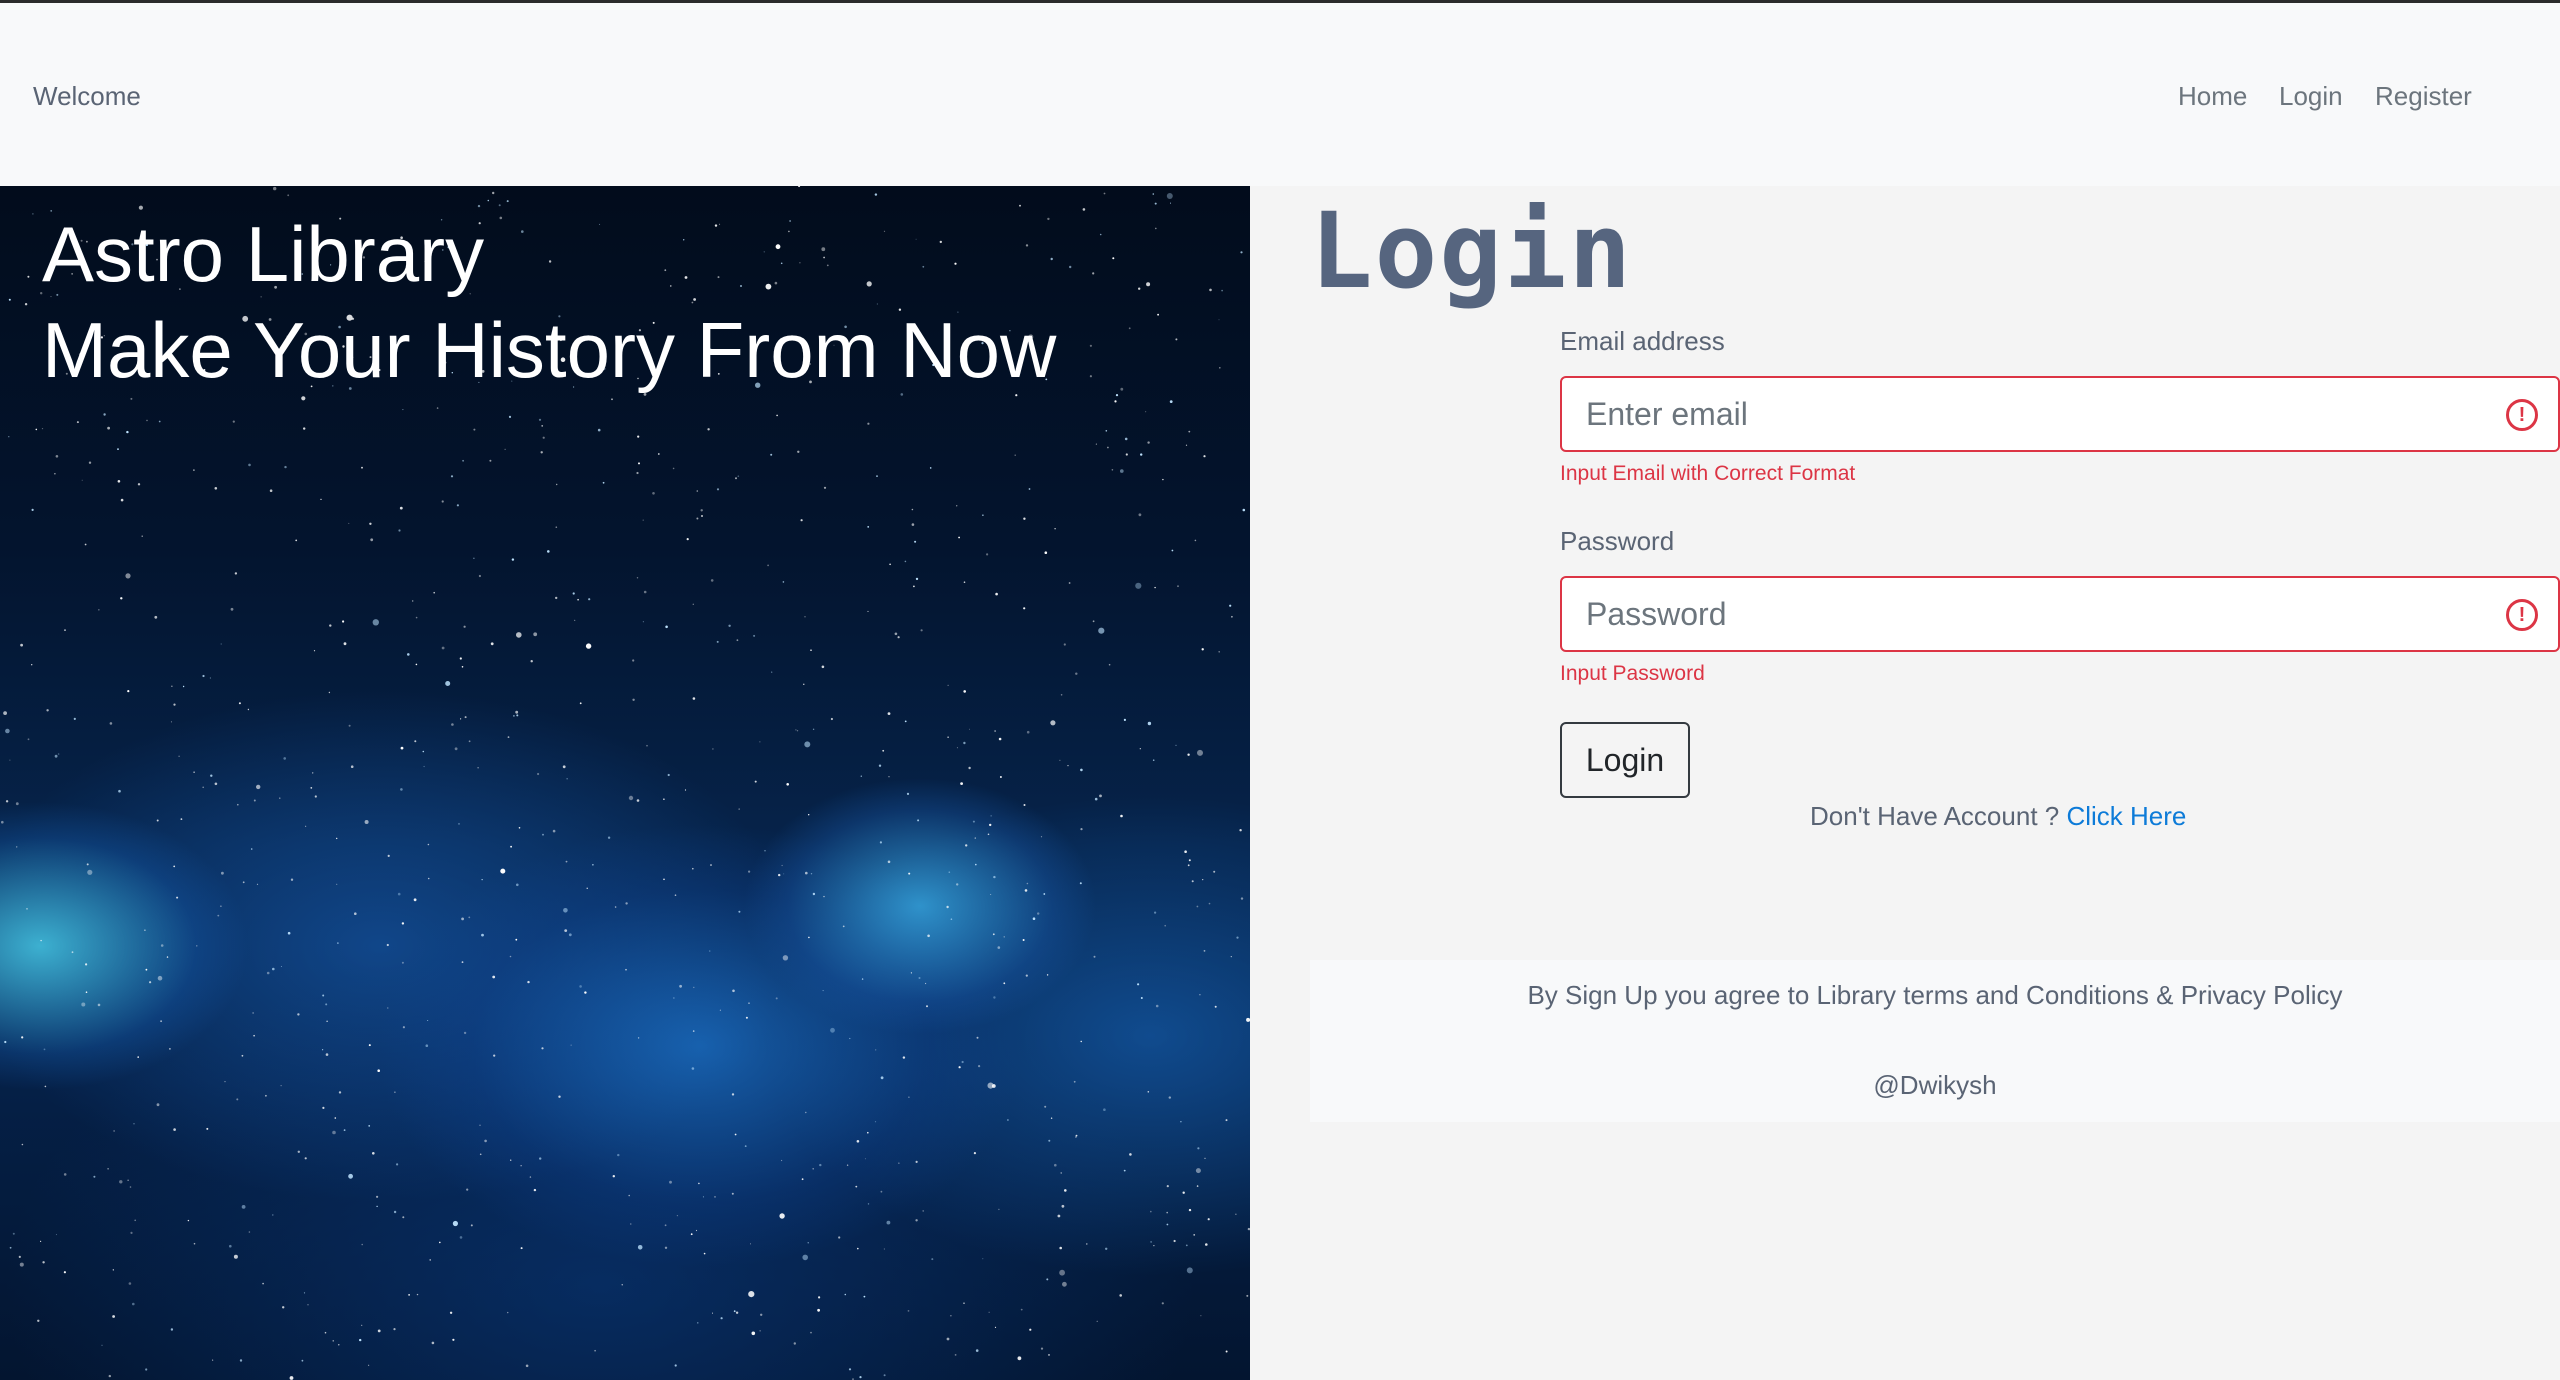 This screenshot has width=2560, height=1380. I want to click on nav-link-home: Home, so click(2212, 96).